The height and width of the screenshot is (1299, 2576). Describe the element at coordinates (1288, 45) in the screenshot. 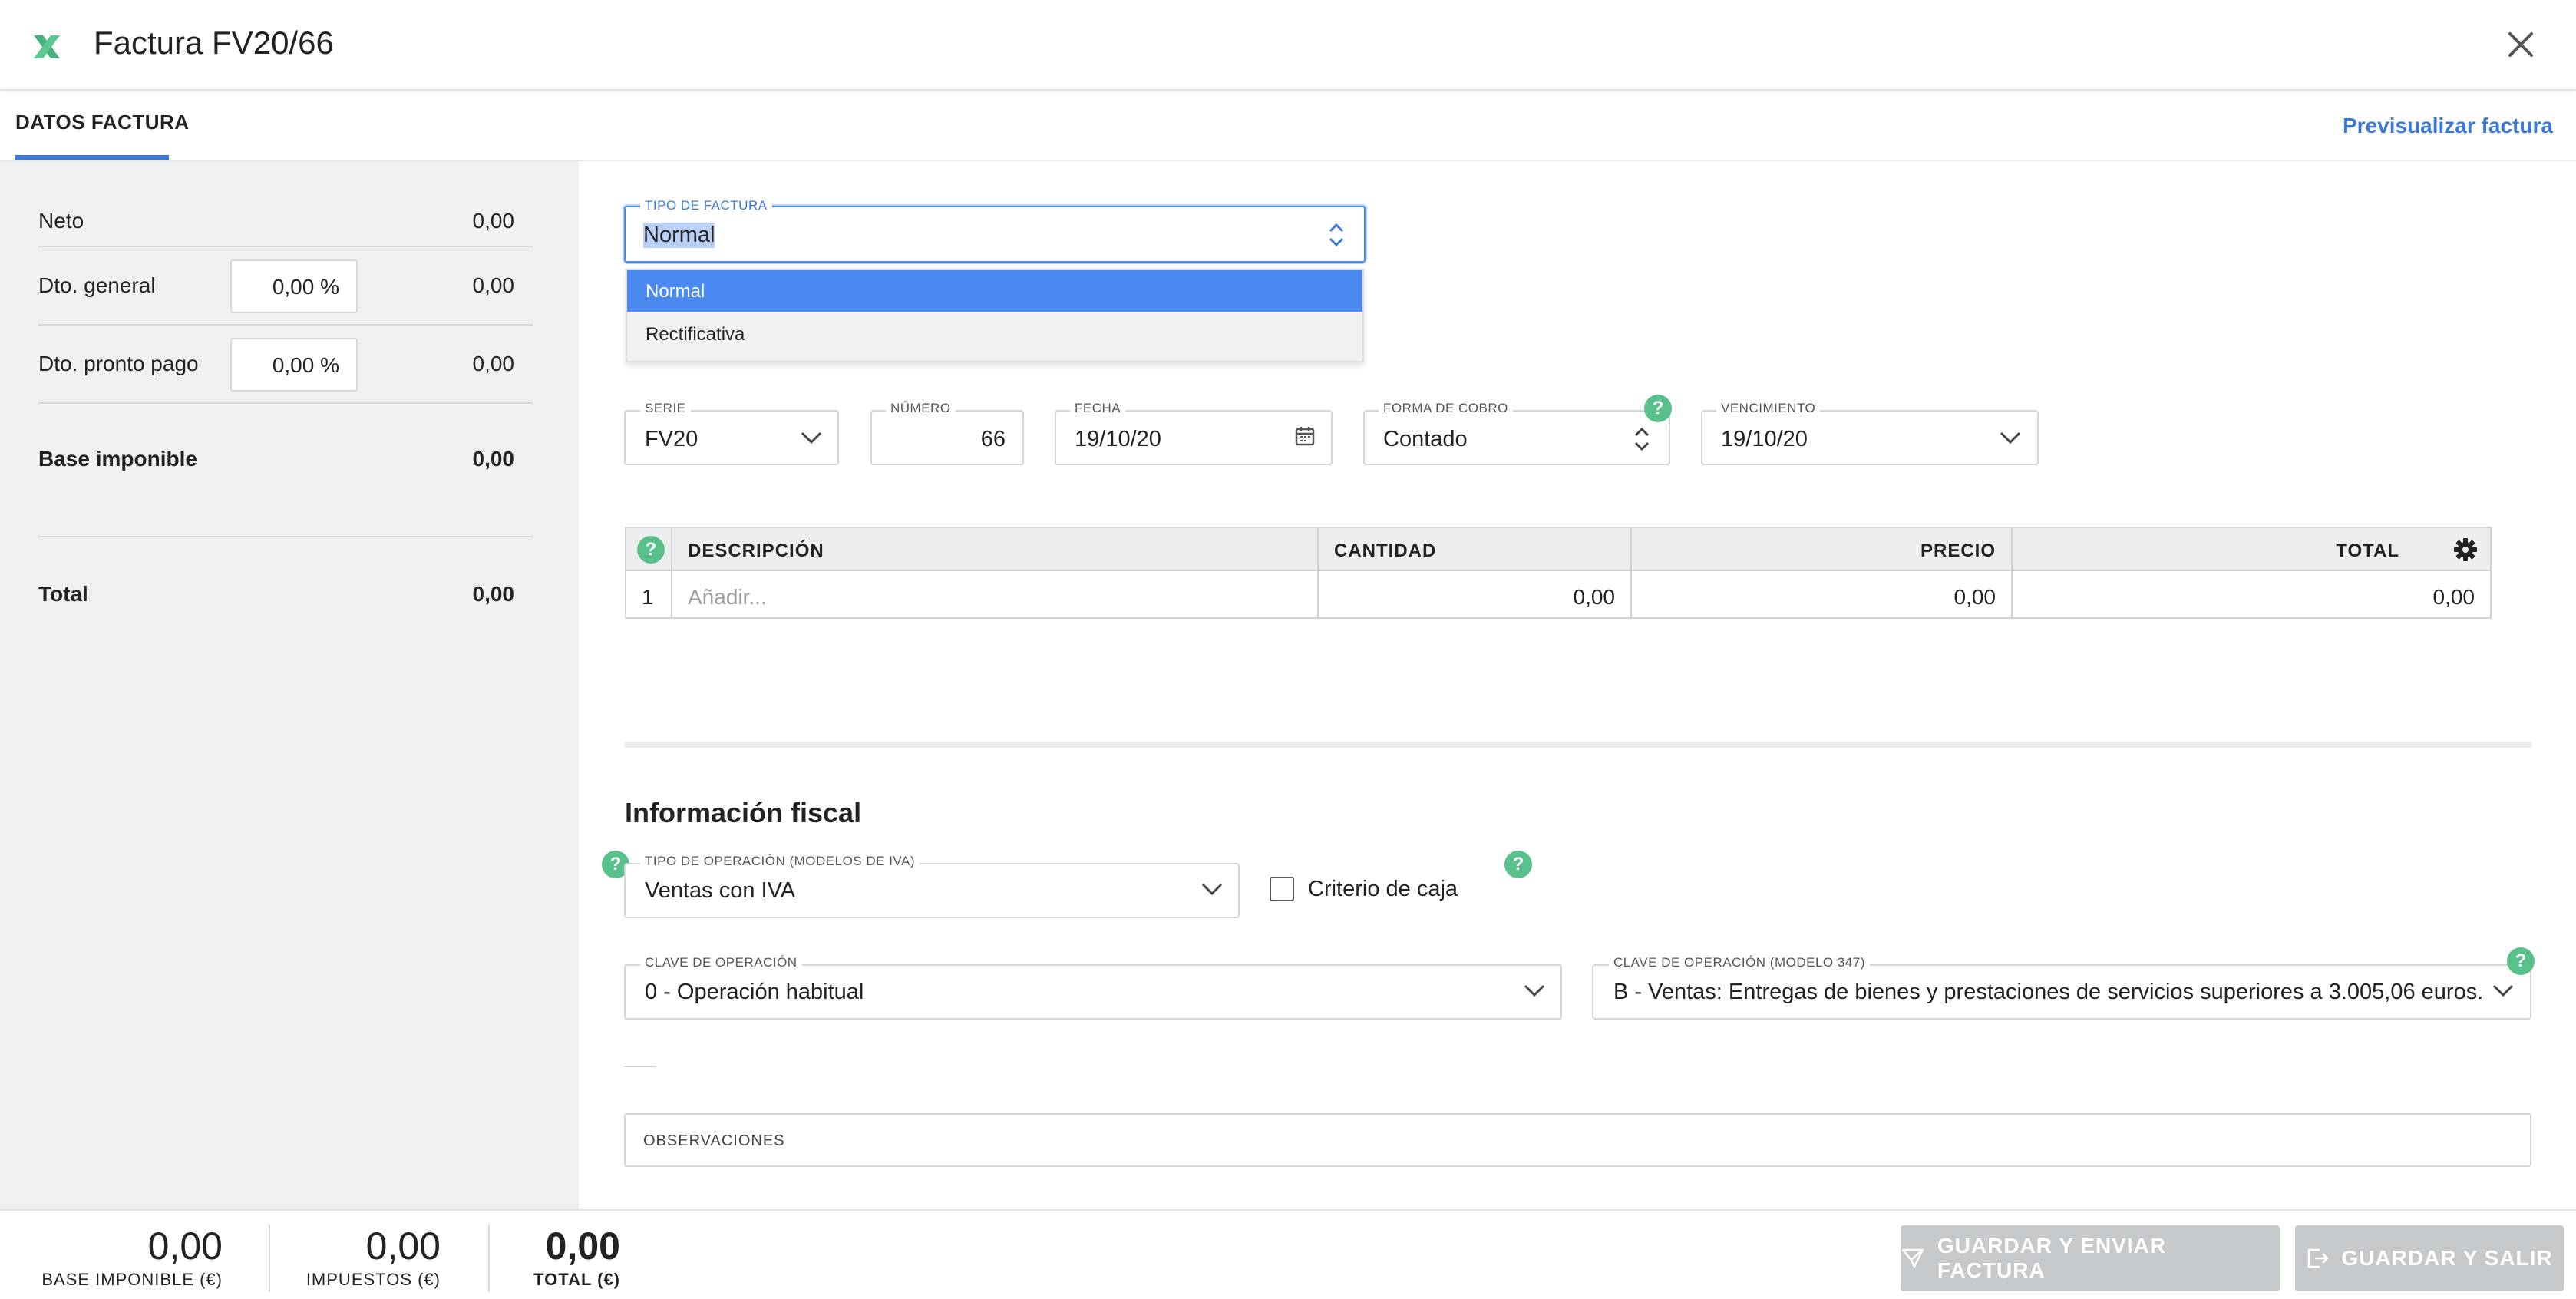

I see `app-header` at that location.